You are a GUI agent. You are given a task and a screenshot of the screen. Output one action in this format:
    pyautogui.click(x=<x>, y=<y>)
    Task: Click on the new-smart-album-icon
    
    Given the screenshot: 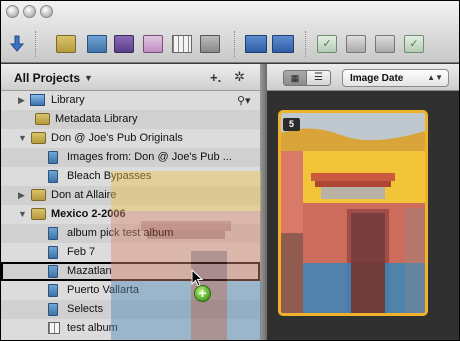 What is the action you would take?
    pyautogui.click(x=124, y=44)
    